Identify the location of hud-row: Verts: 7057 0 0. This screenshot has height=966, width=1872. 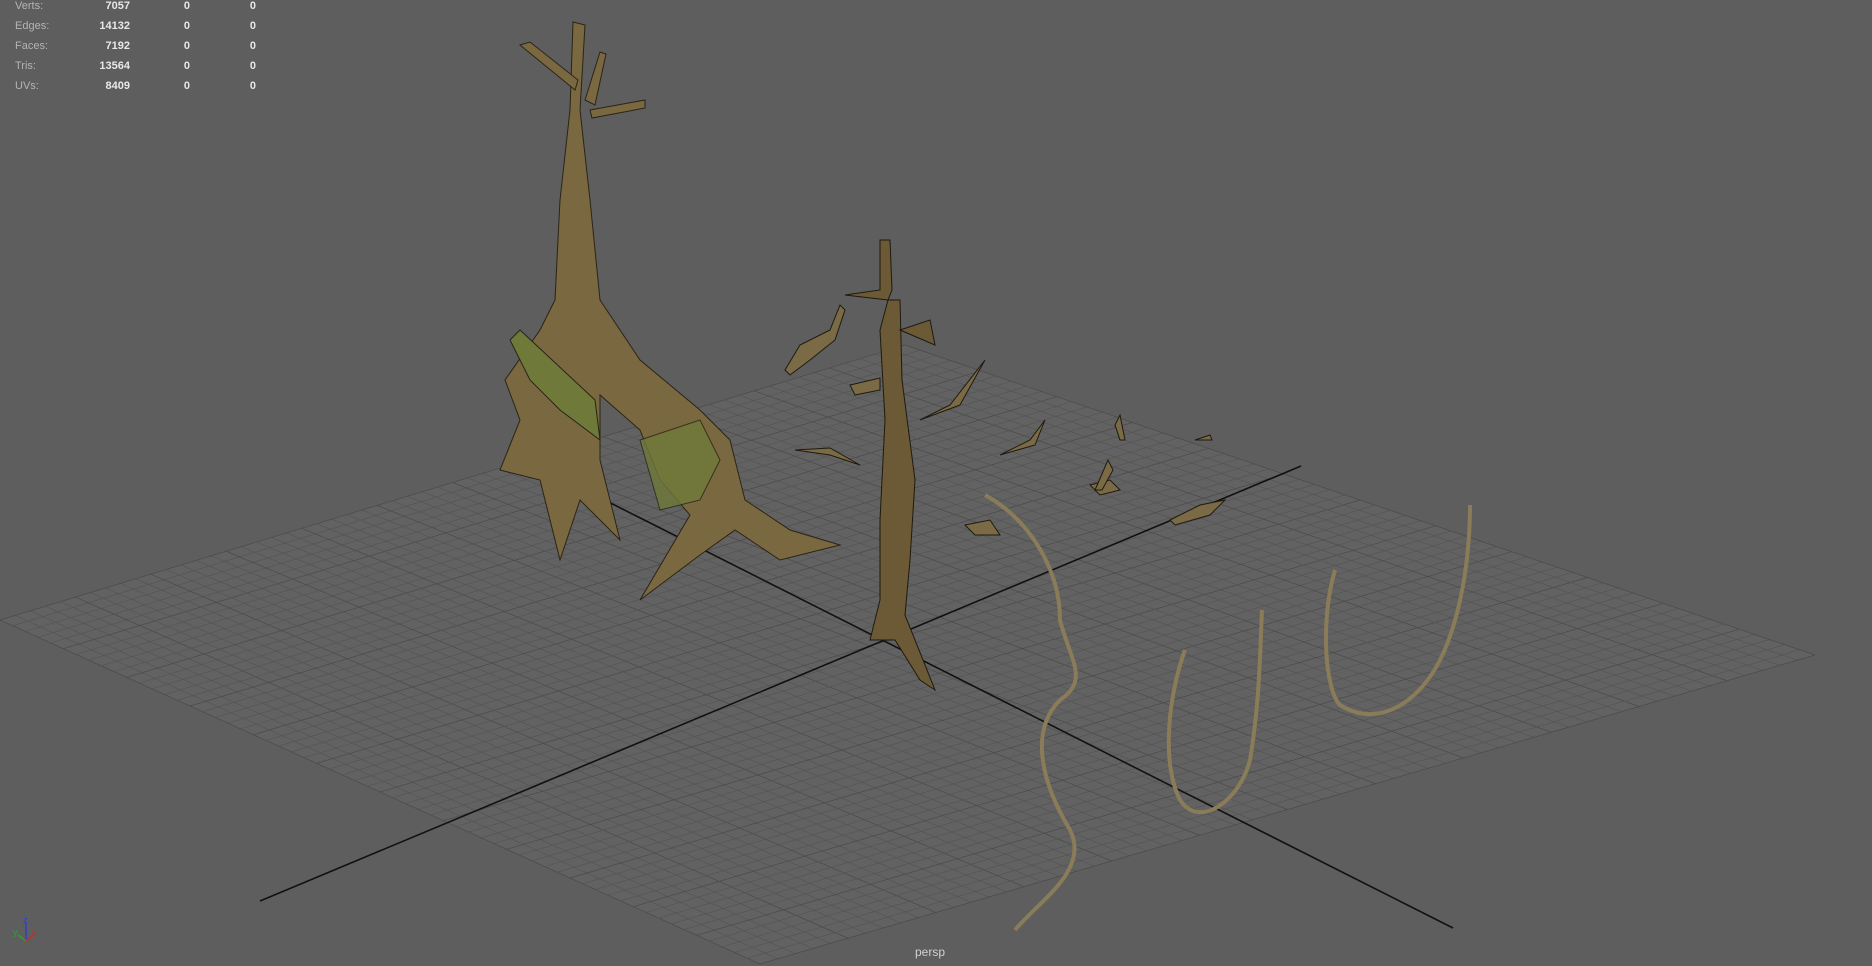
(135, 7).